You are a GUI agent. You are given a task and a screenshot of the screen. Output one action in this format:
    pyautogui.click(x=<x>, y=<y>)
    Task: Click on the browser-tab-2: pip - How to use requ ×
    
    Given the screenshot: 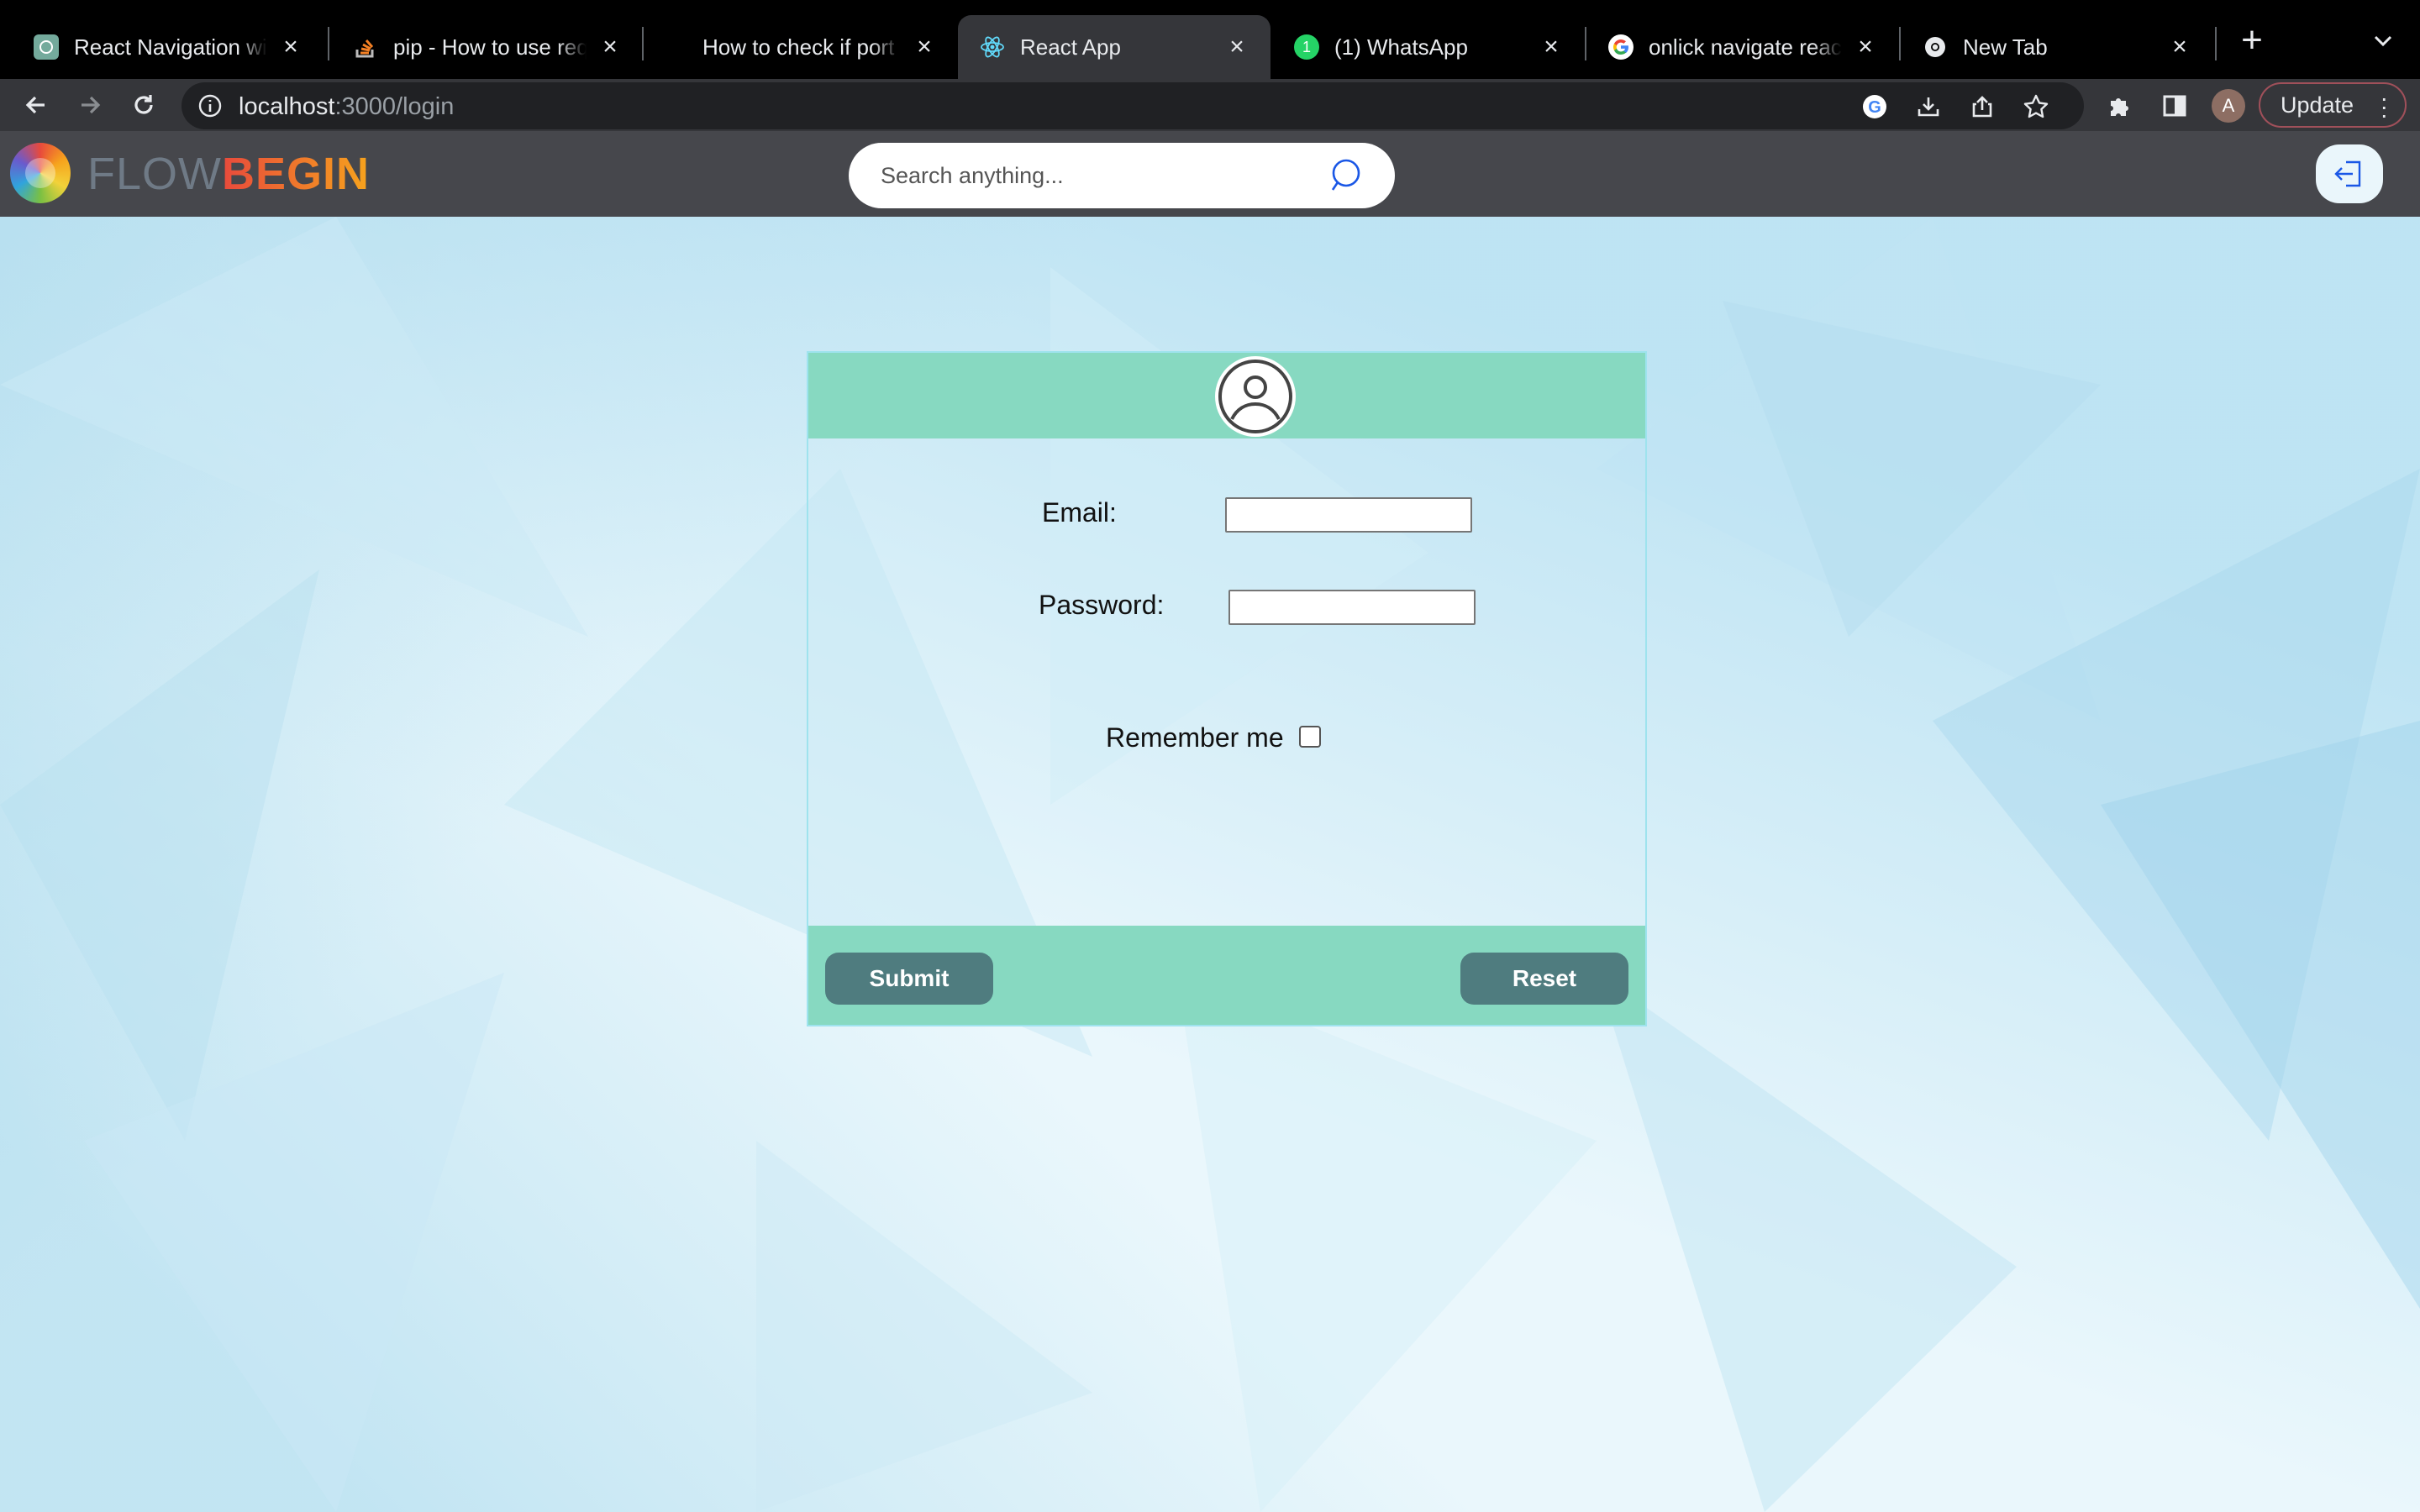 What is the action you would take?
    pyautogui.click(x=487, y=47)
    